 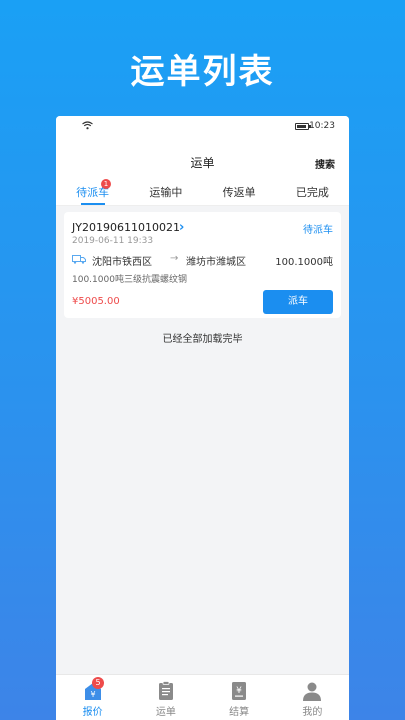 What do you see at coordinates (98, 683) in the screenshot?
I see `bottom-nav-badge: 5` at bounding box center [98, 683].